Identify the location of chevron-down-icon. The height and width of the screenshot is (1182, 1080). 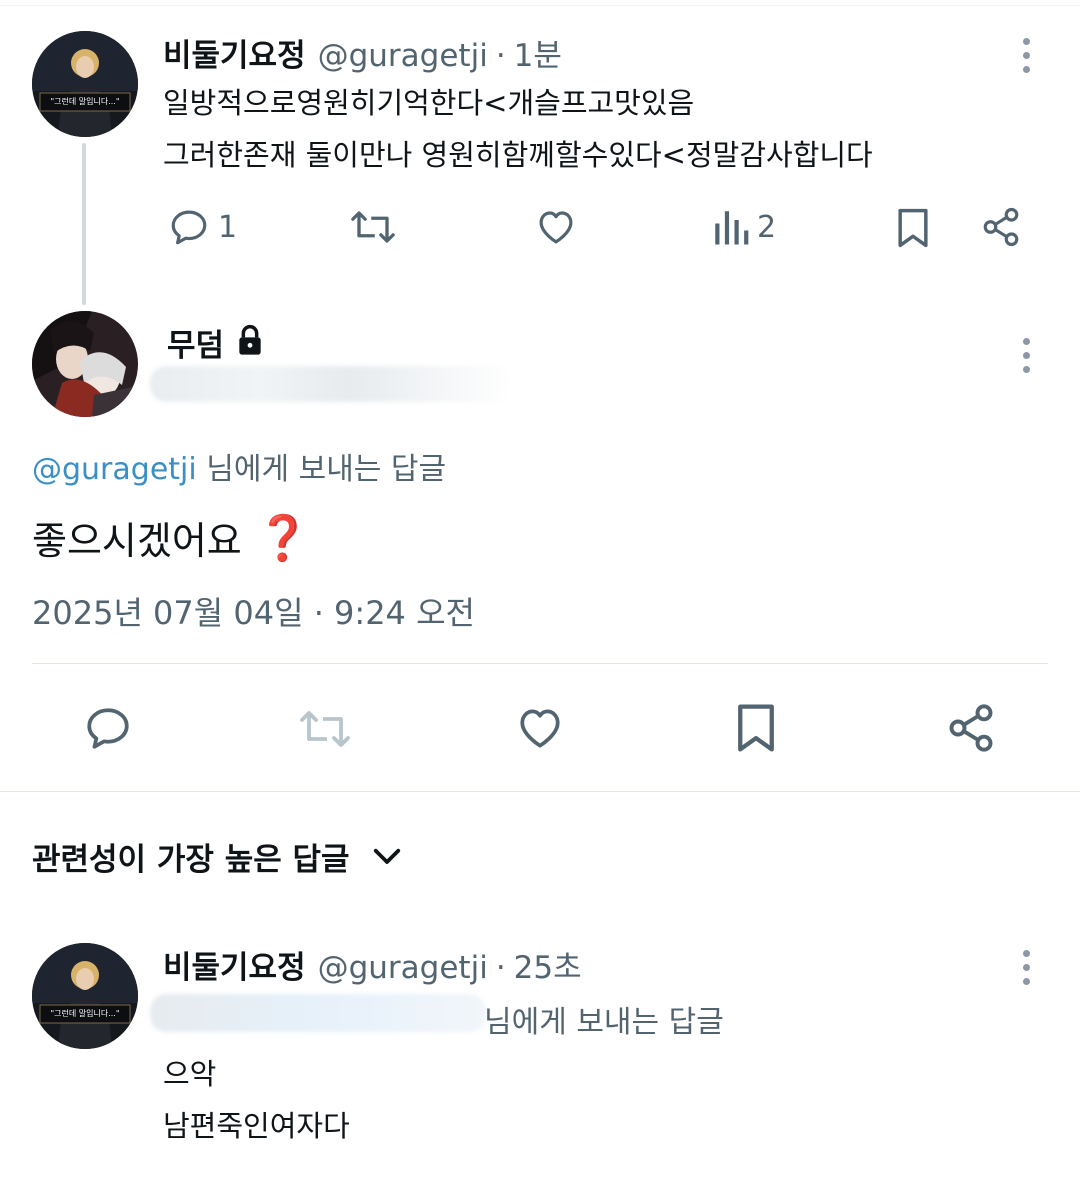
(386, 856).